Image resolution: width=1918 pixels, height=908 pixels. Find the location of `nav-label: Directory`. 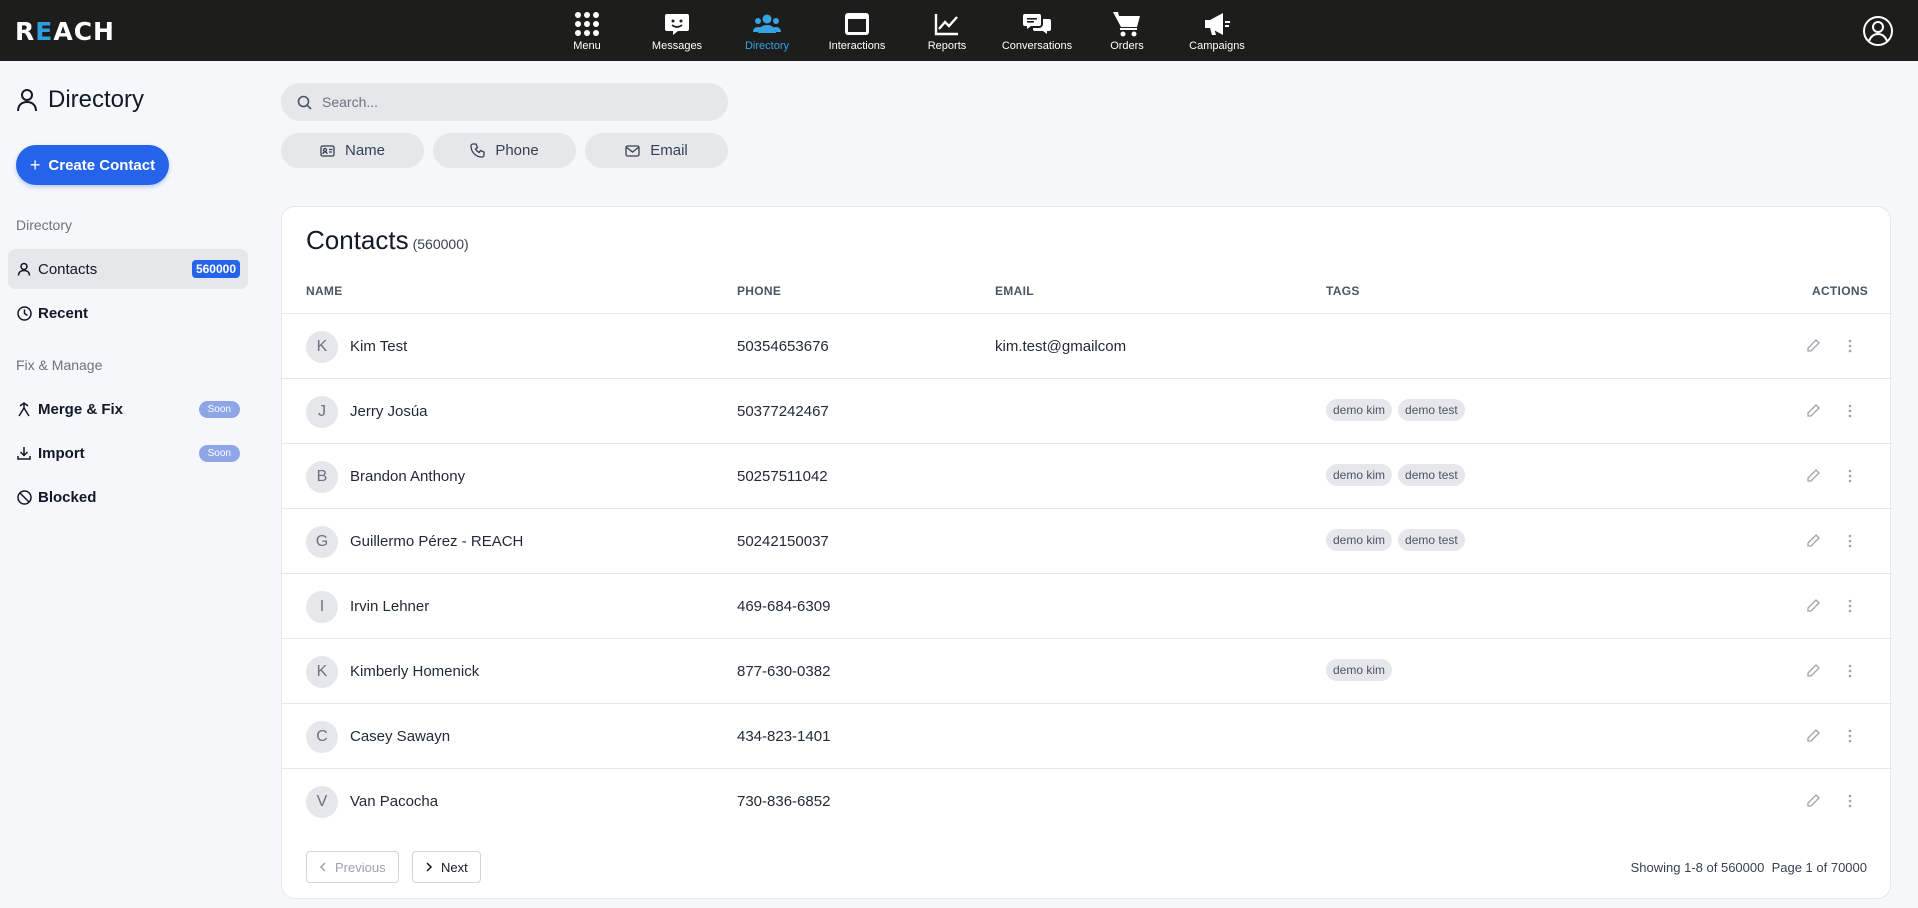

nav-label: Directory is located at coordinates (766, 46).